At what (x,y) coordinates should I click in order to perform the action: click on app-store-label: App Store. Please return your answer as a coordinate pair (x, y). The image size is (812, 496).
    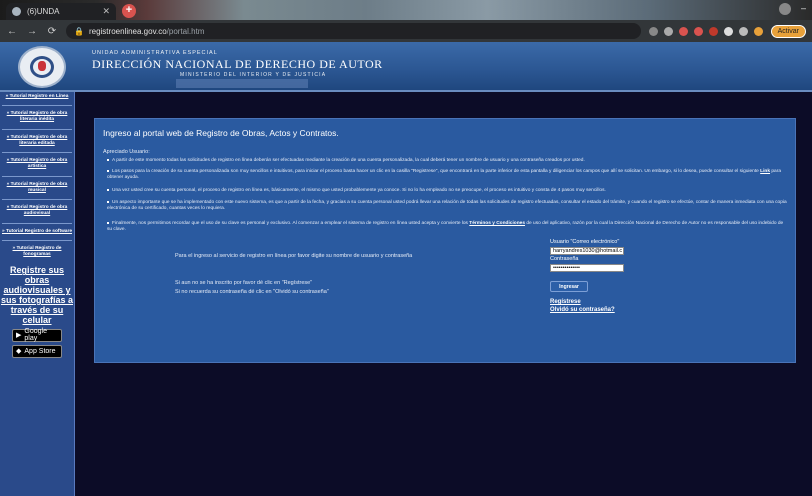
    Looking at the image, I should click on (40, 351).